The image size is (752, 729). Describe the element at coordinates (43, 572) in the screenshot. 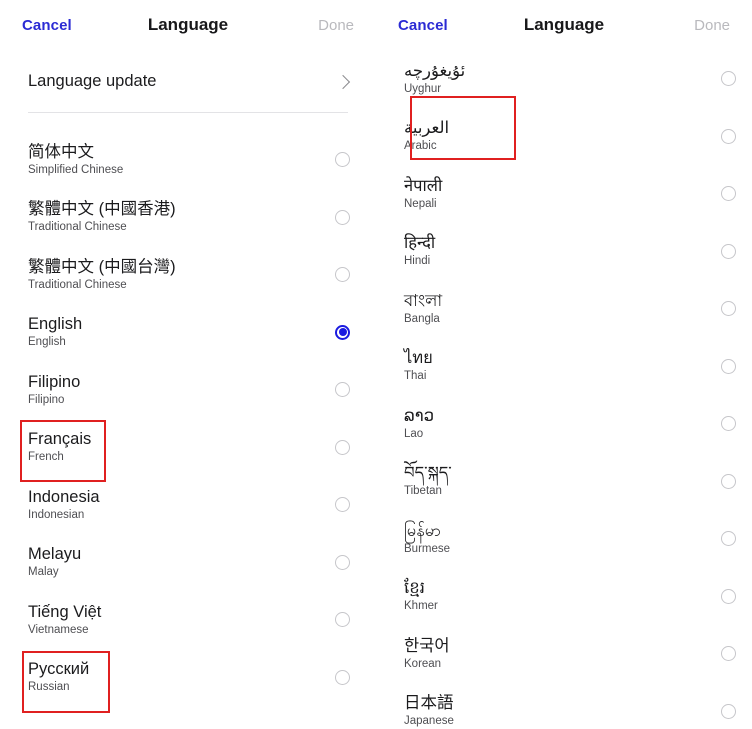

I see `language-english-name: Malay` at that location.